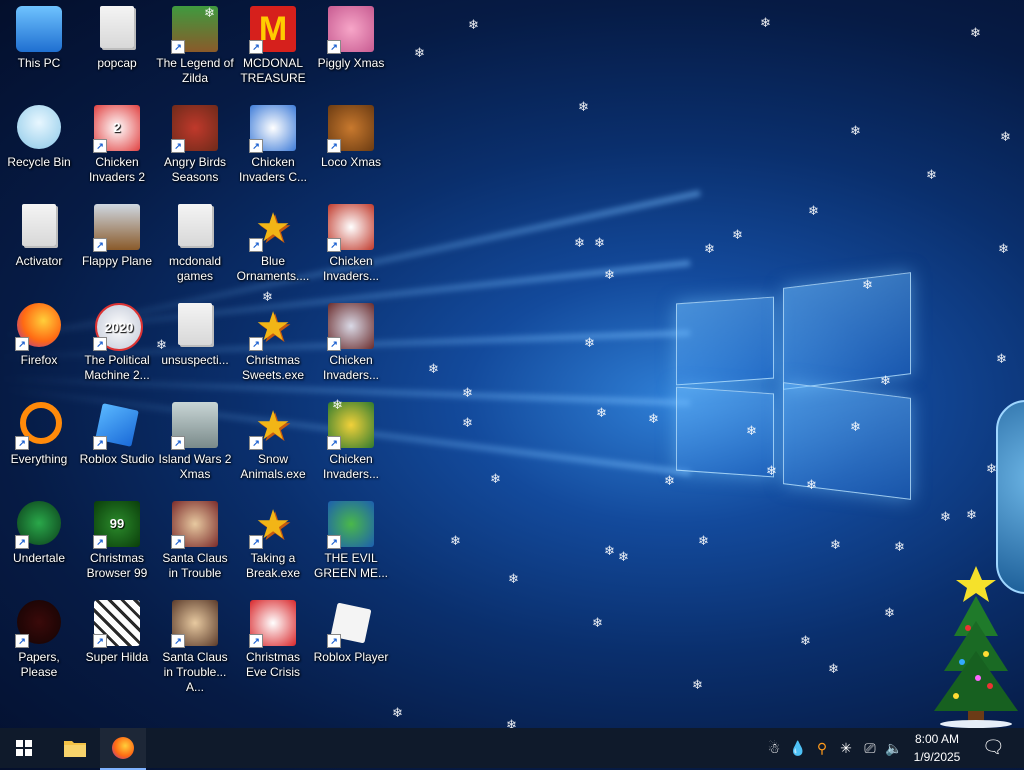 This screenshot has width=1024, height=770. Describe the element at coordinates (195, 439) in the screenshot. I see `desktop-icon: ↗ Island Wars 2 Xmas` at that location.